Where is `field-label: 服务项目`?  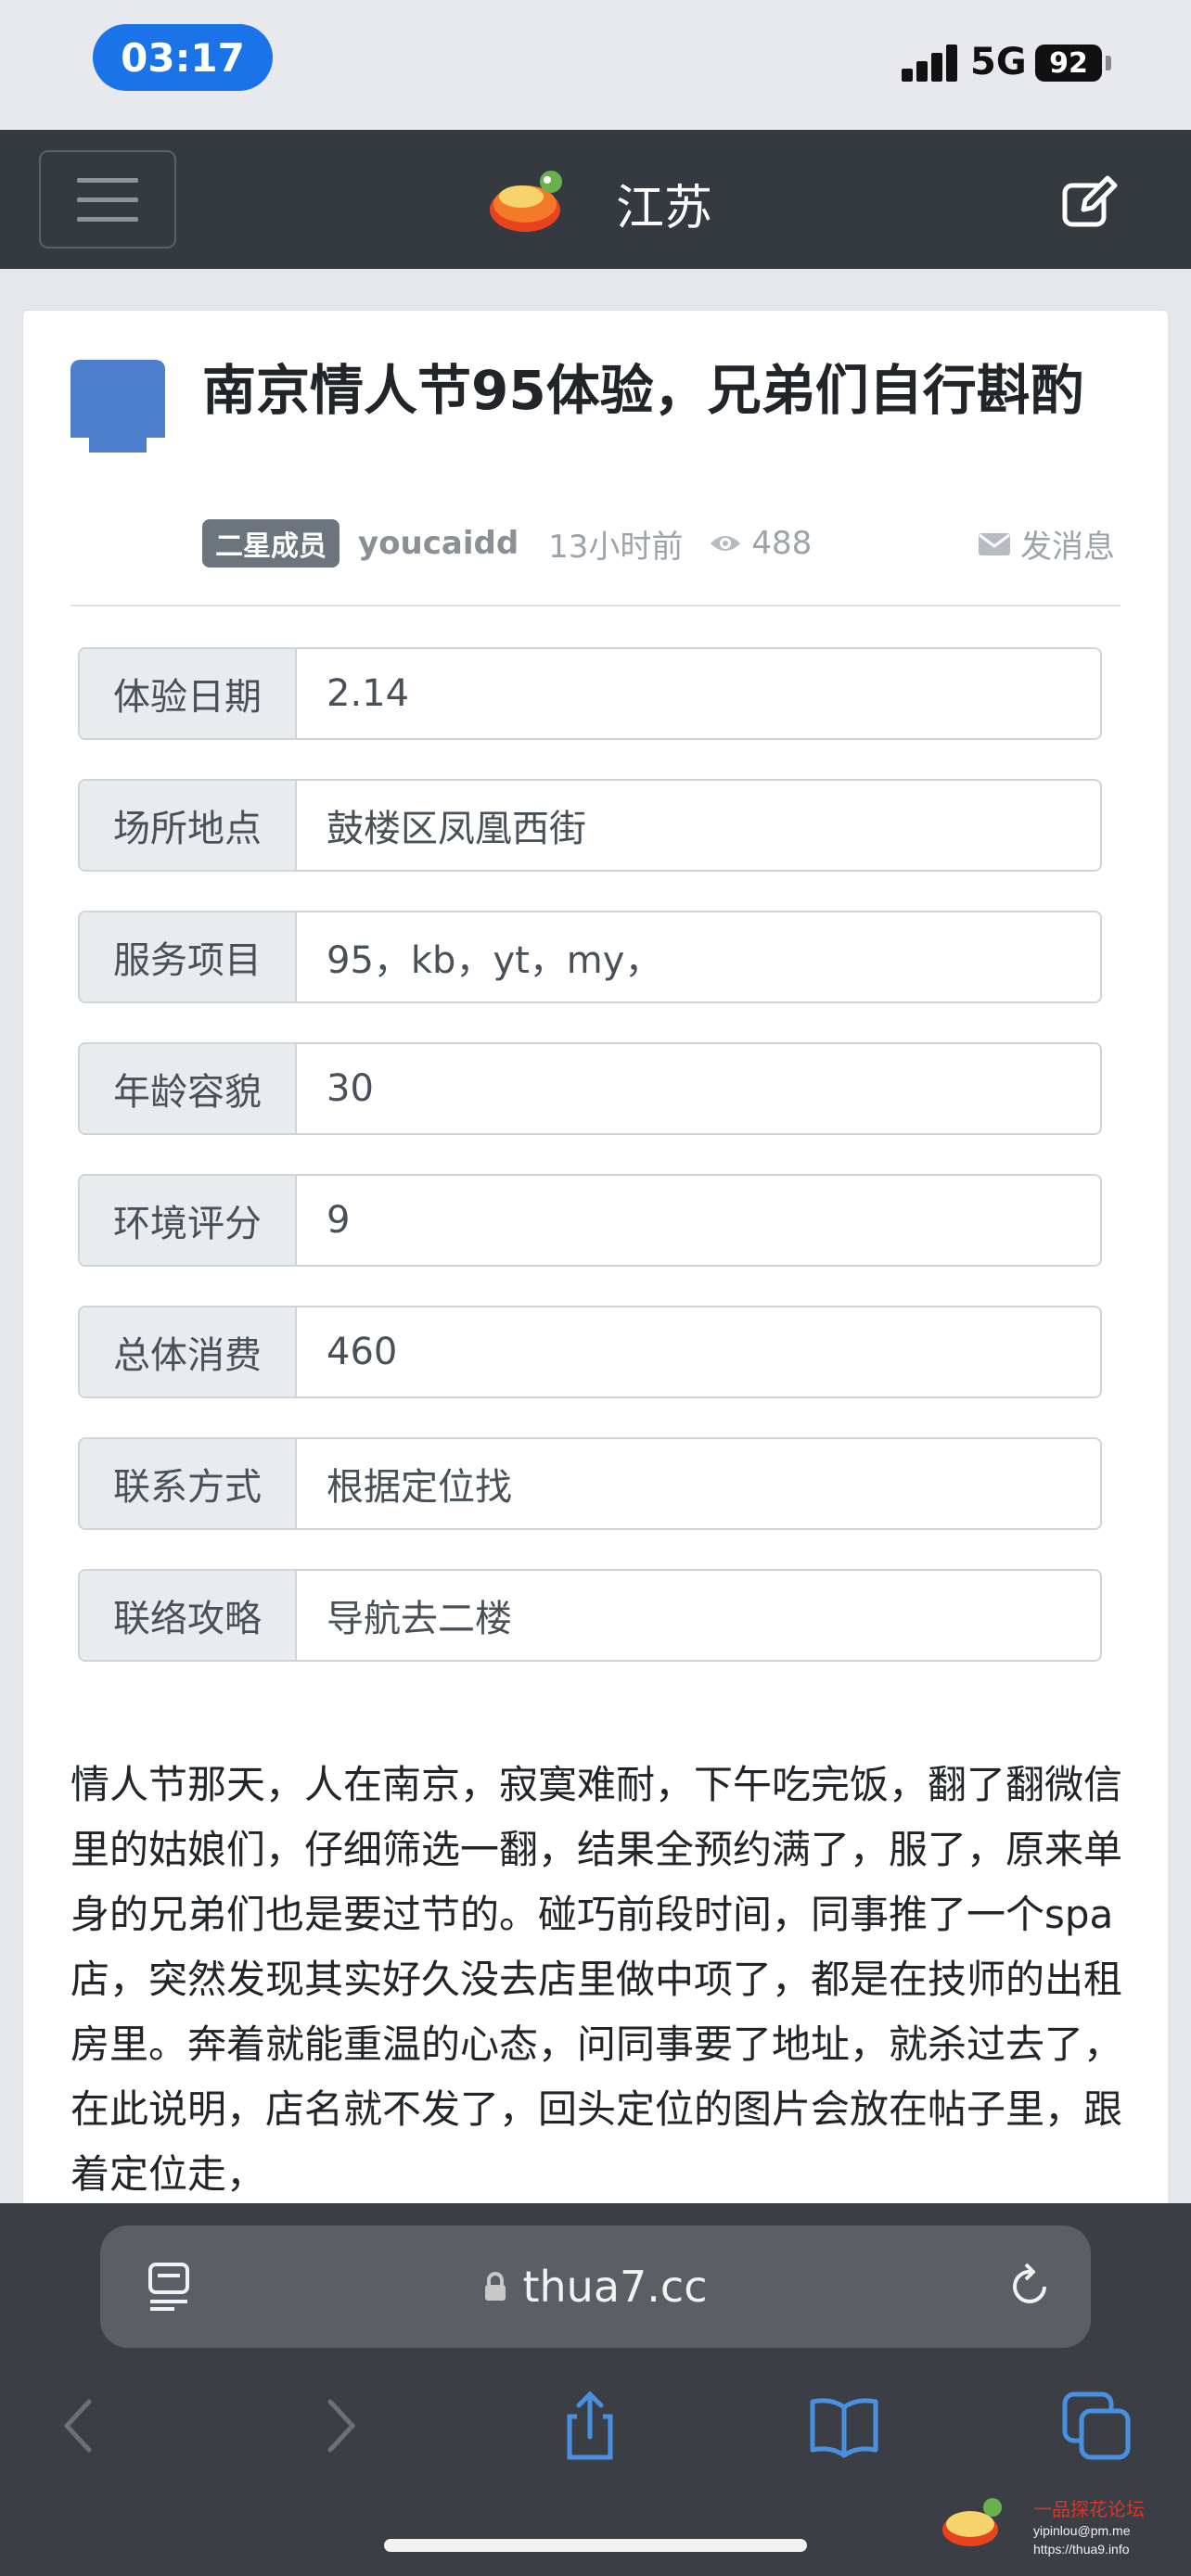
field-label: 服务项目 is located at coordinates (188, 957).